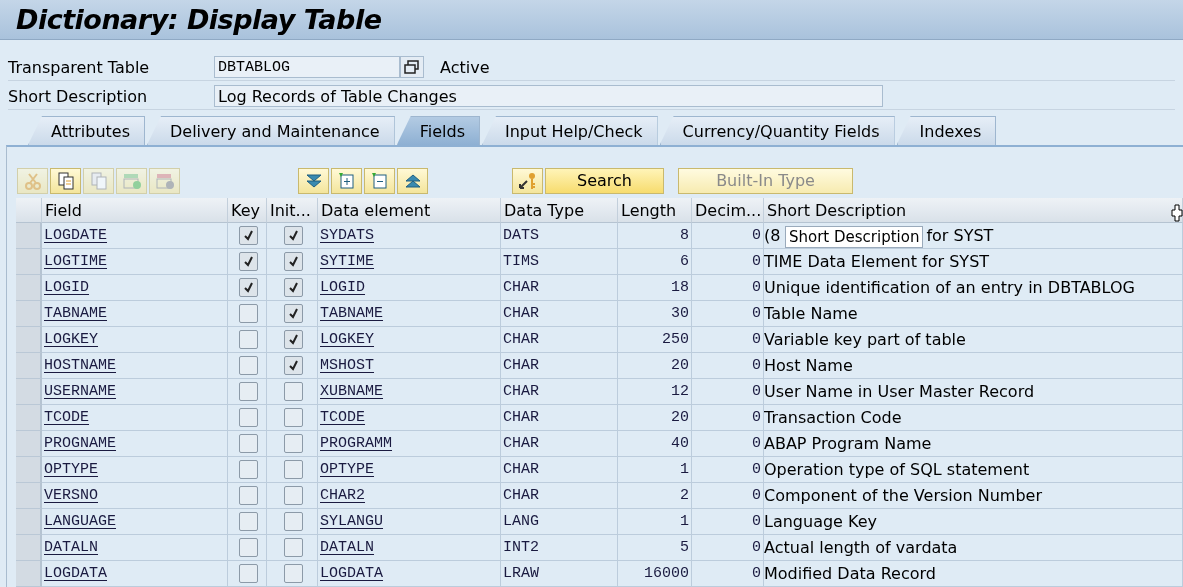 The width and height of the screenshot is (1183, 587). Describe the element at coordinates (412, 67) in the screenshot. I see `windows-icon` at that location.